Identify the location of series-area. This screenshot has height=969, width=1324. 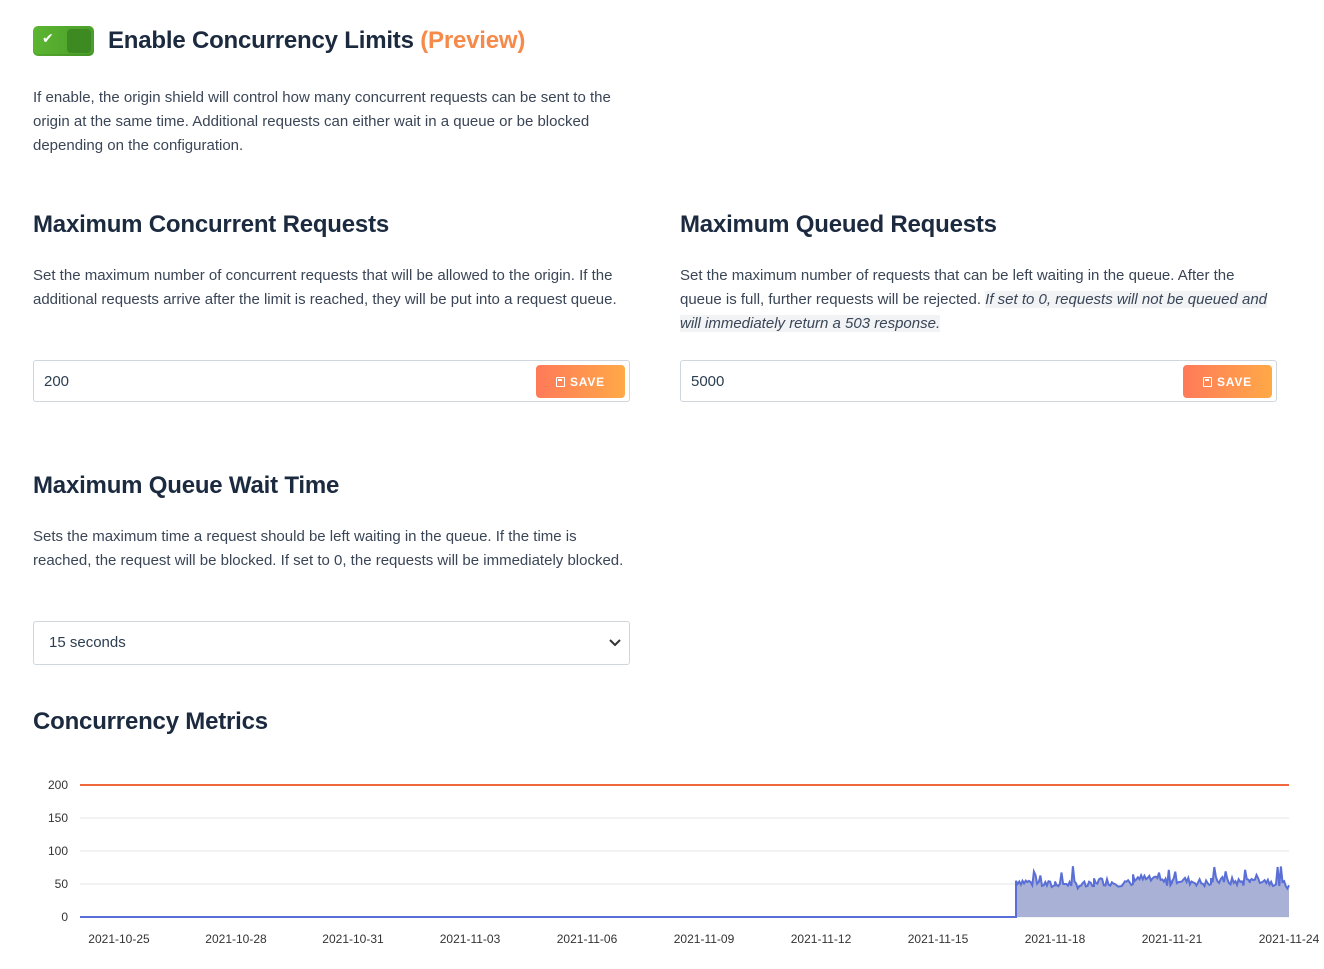
(684, 891).